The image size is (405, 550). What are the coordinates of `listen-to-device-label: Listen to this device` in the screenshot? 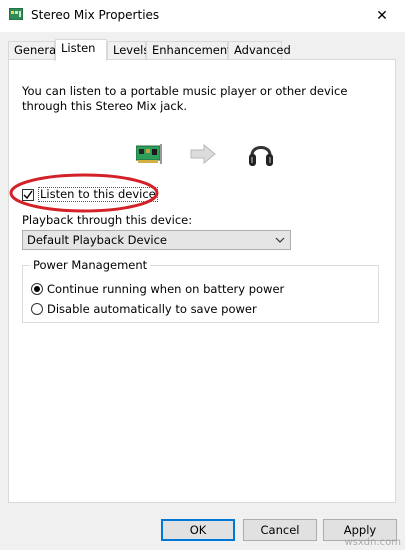 It's located at (98, 194).